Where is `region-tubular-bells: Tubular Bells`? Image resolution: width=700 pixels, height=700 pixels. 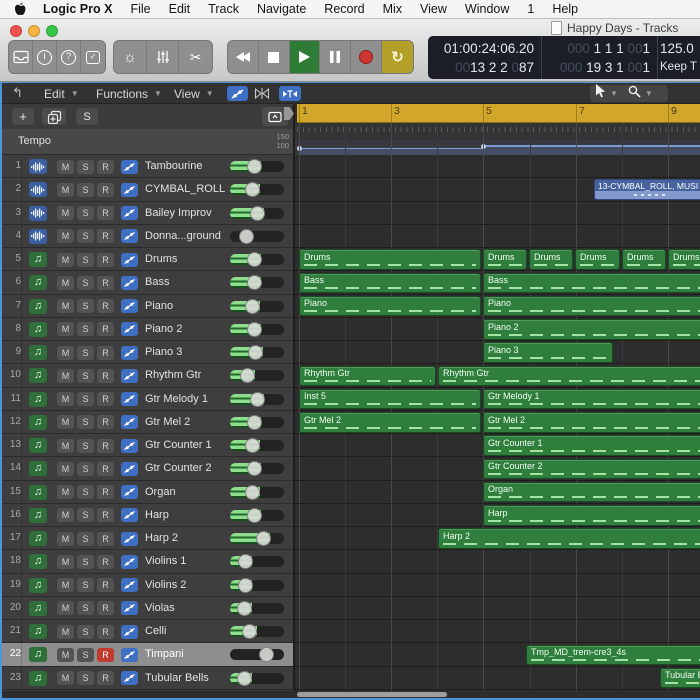
region-tubular-bells: Tubular Bells is located at coordinates (680, 678).